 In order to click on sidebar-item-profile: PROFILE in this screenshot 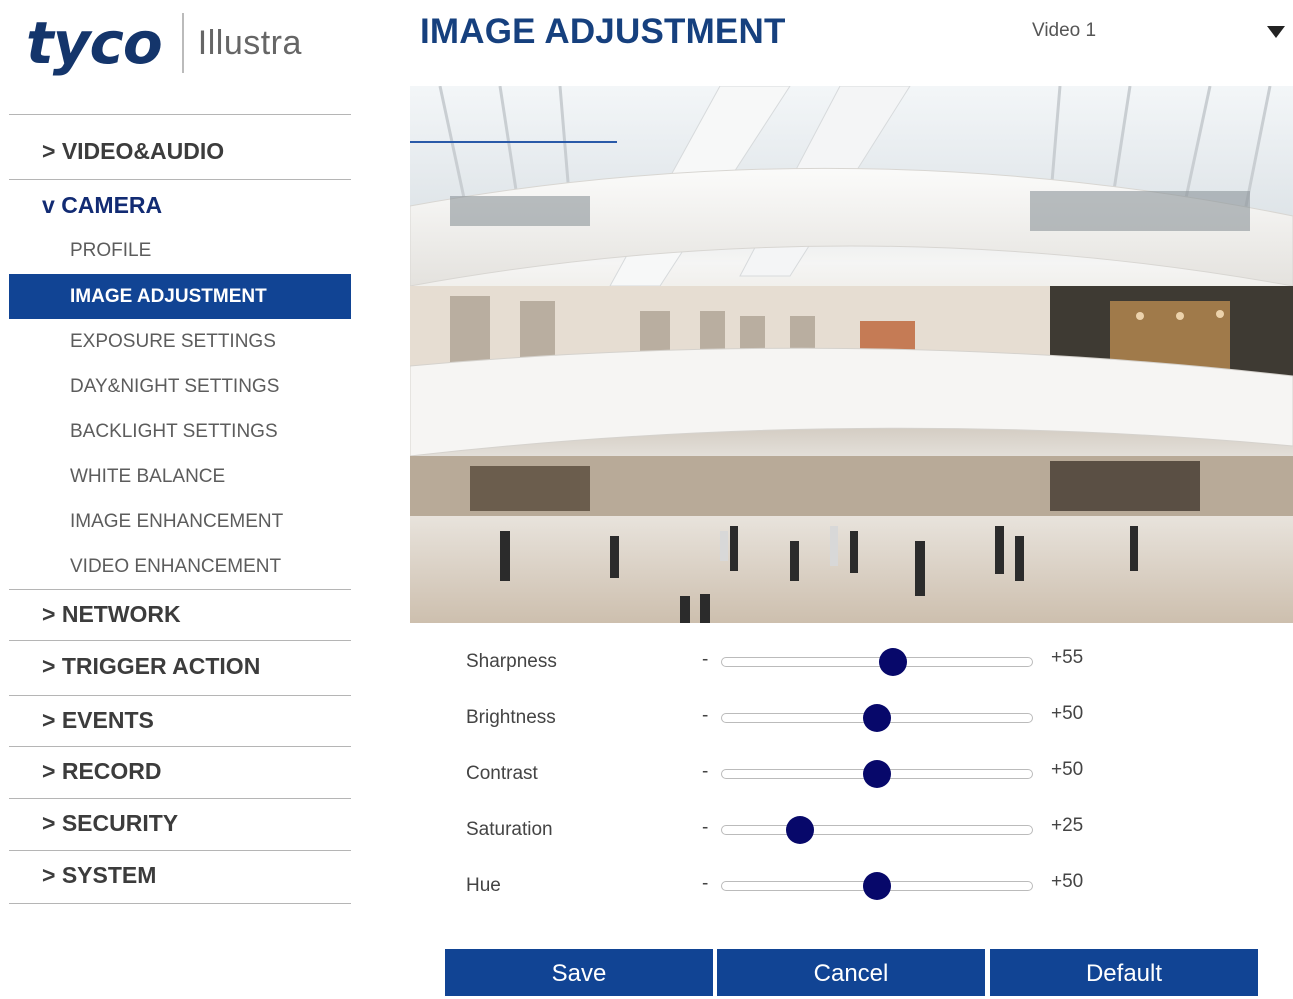, I will do `click(180, 251)`.